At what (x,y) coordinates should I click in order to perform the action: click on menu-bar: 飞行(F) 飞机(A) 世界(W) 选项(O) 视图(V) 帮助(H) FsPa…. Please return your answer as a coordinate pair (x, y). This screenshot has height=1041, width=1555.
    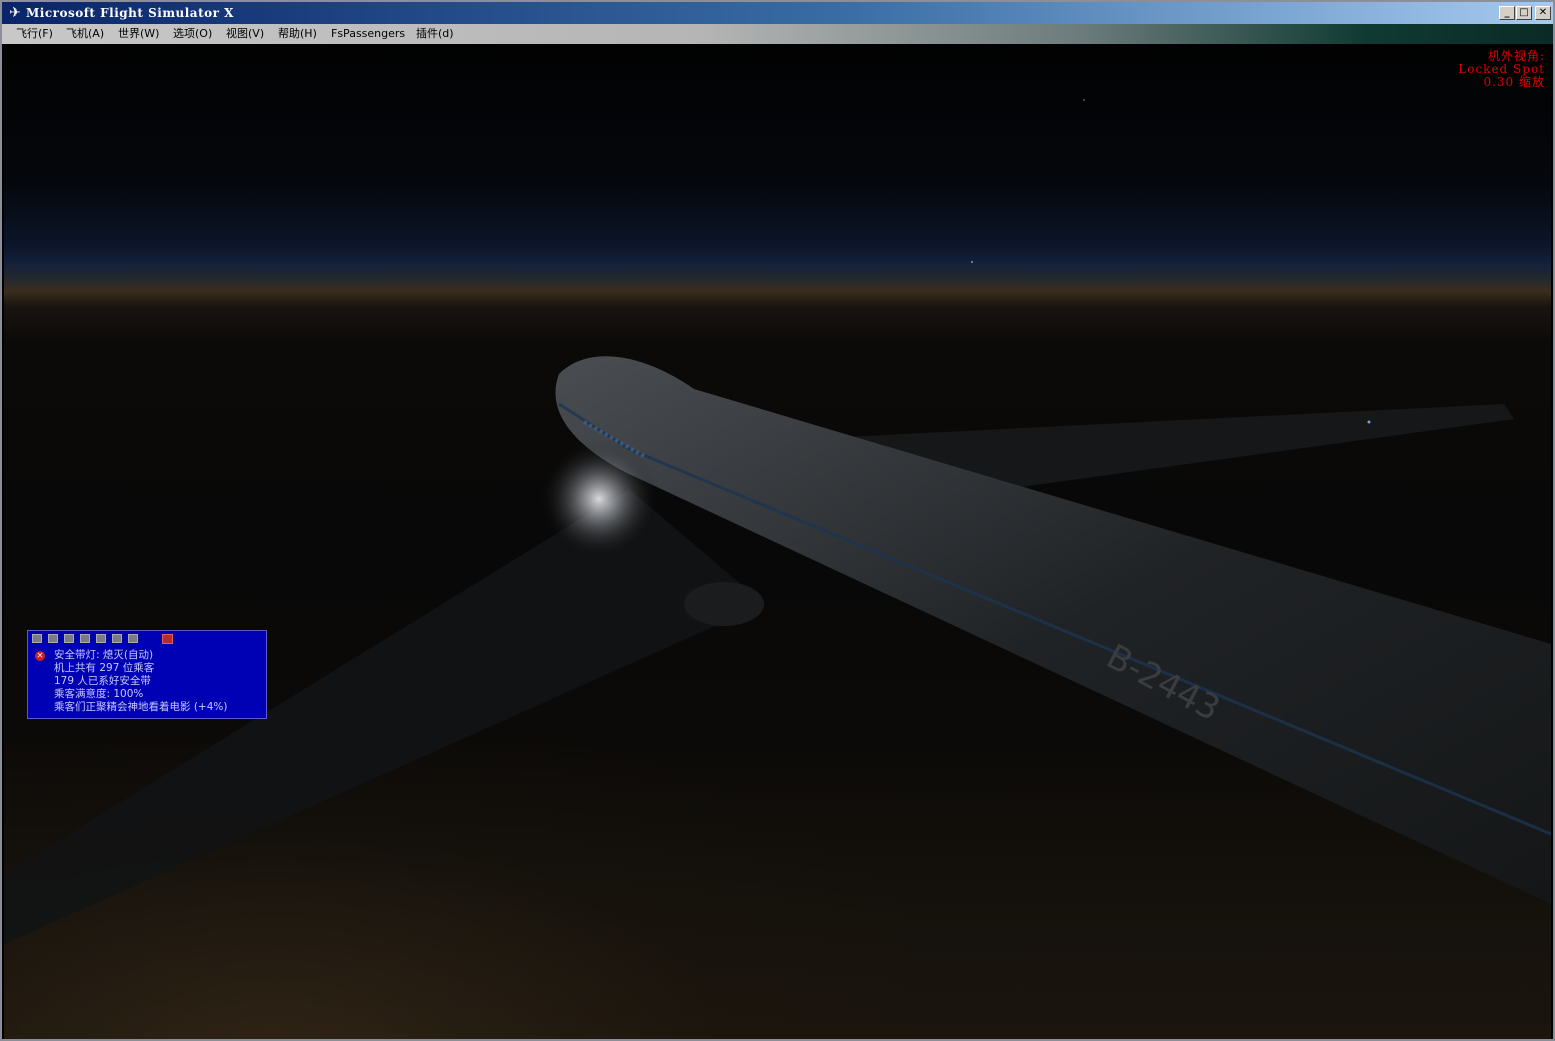
    Looking at the image, I should click on (777, 34).